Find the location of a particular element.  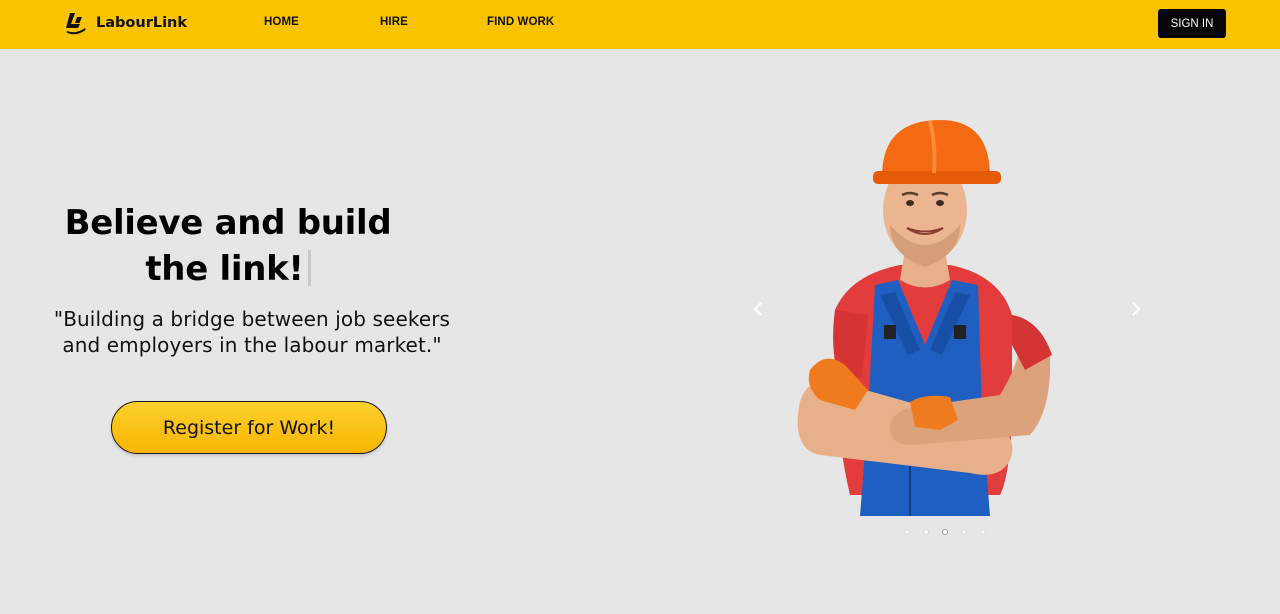

chevron-left-icon is located at coordinates (757, 309).